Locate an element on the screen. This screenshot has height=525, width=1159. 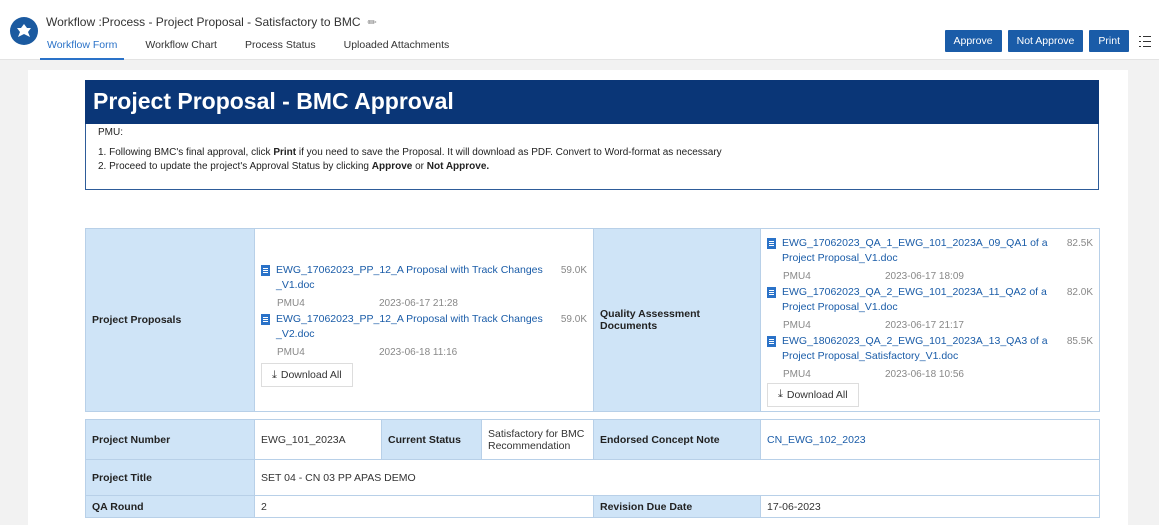
qa-round-value: 2 is located at coordinates (424, 506).